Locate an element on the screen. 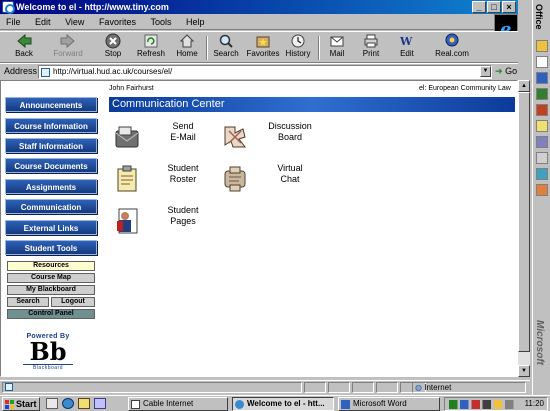 The height and width of the screenshot is (411, 550). start-button: Start is located at coordinates (21, 404).